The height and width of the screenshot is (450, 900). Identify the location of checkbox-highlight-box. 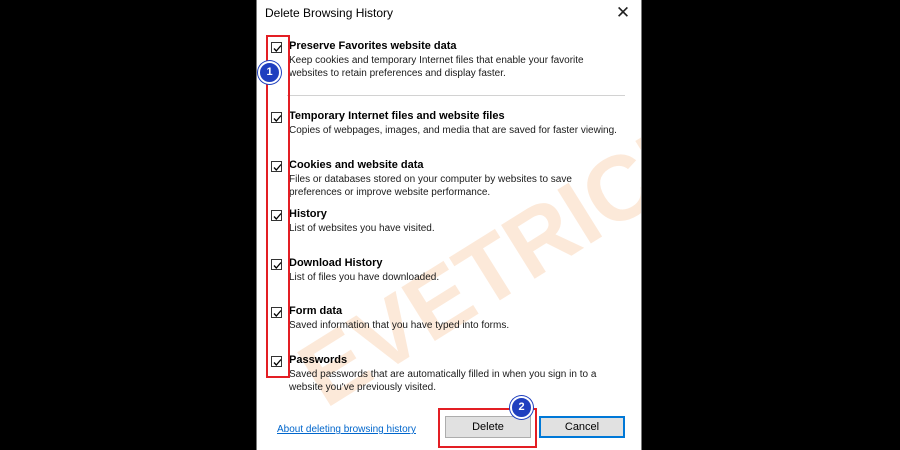
(278, 206).